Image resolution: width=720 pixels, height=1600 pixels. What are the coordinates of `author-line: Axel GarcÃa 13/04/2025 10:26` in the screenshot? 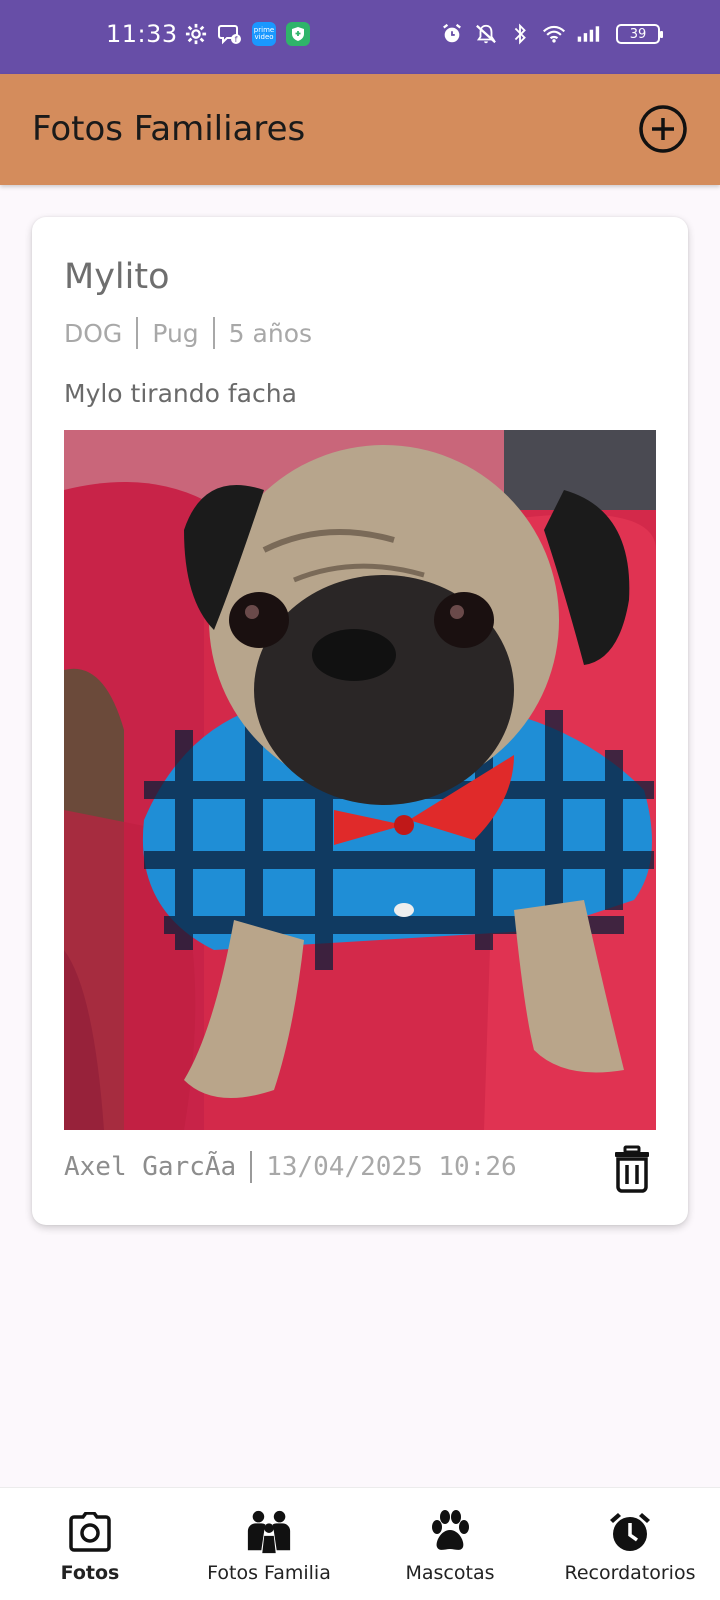 It's located at (290, 1167).